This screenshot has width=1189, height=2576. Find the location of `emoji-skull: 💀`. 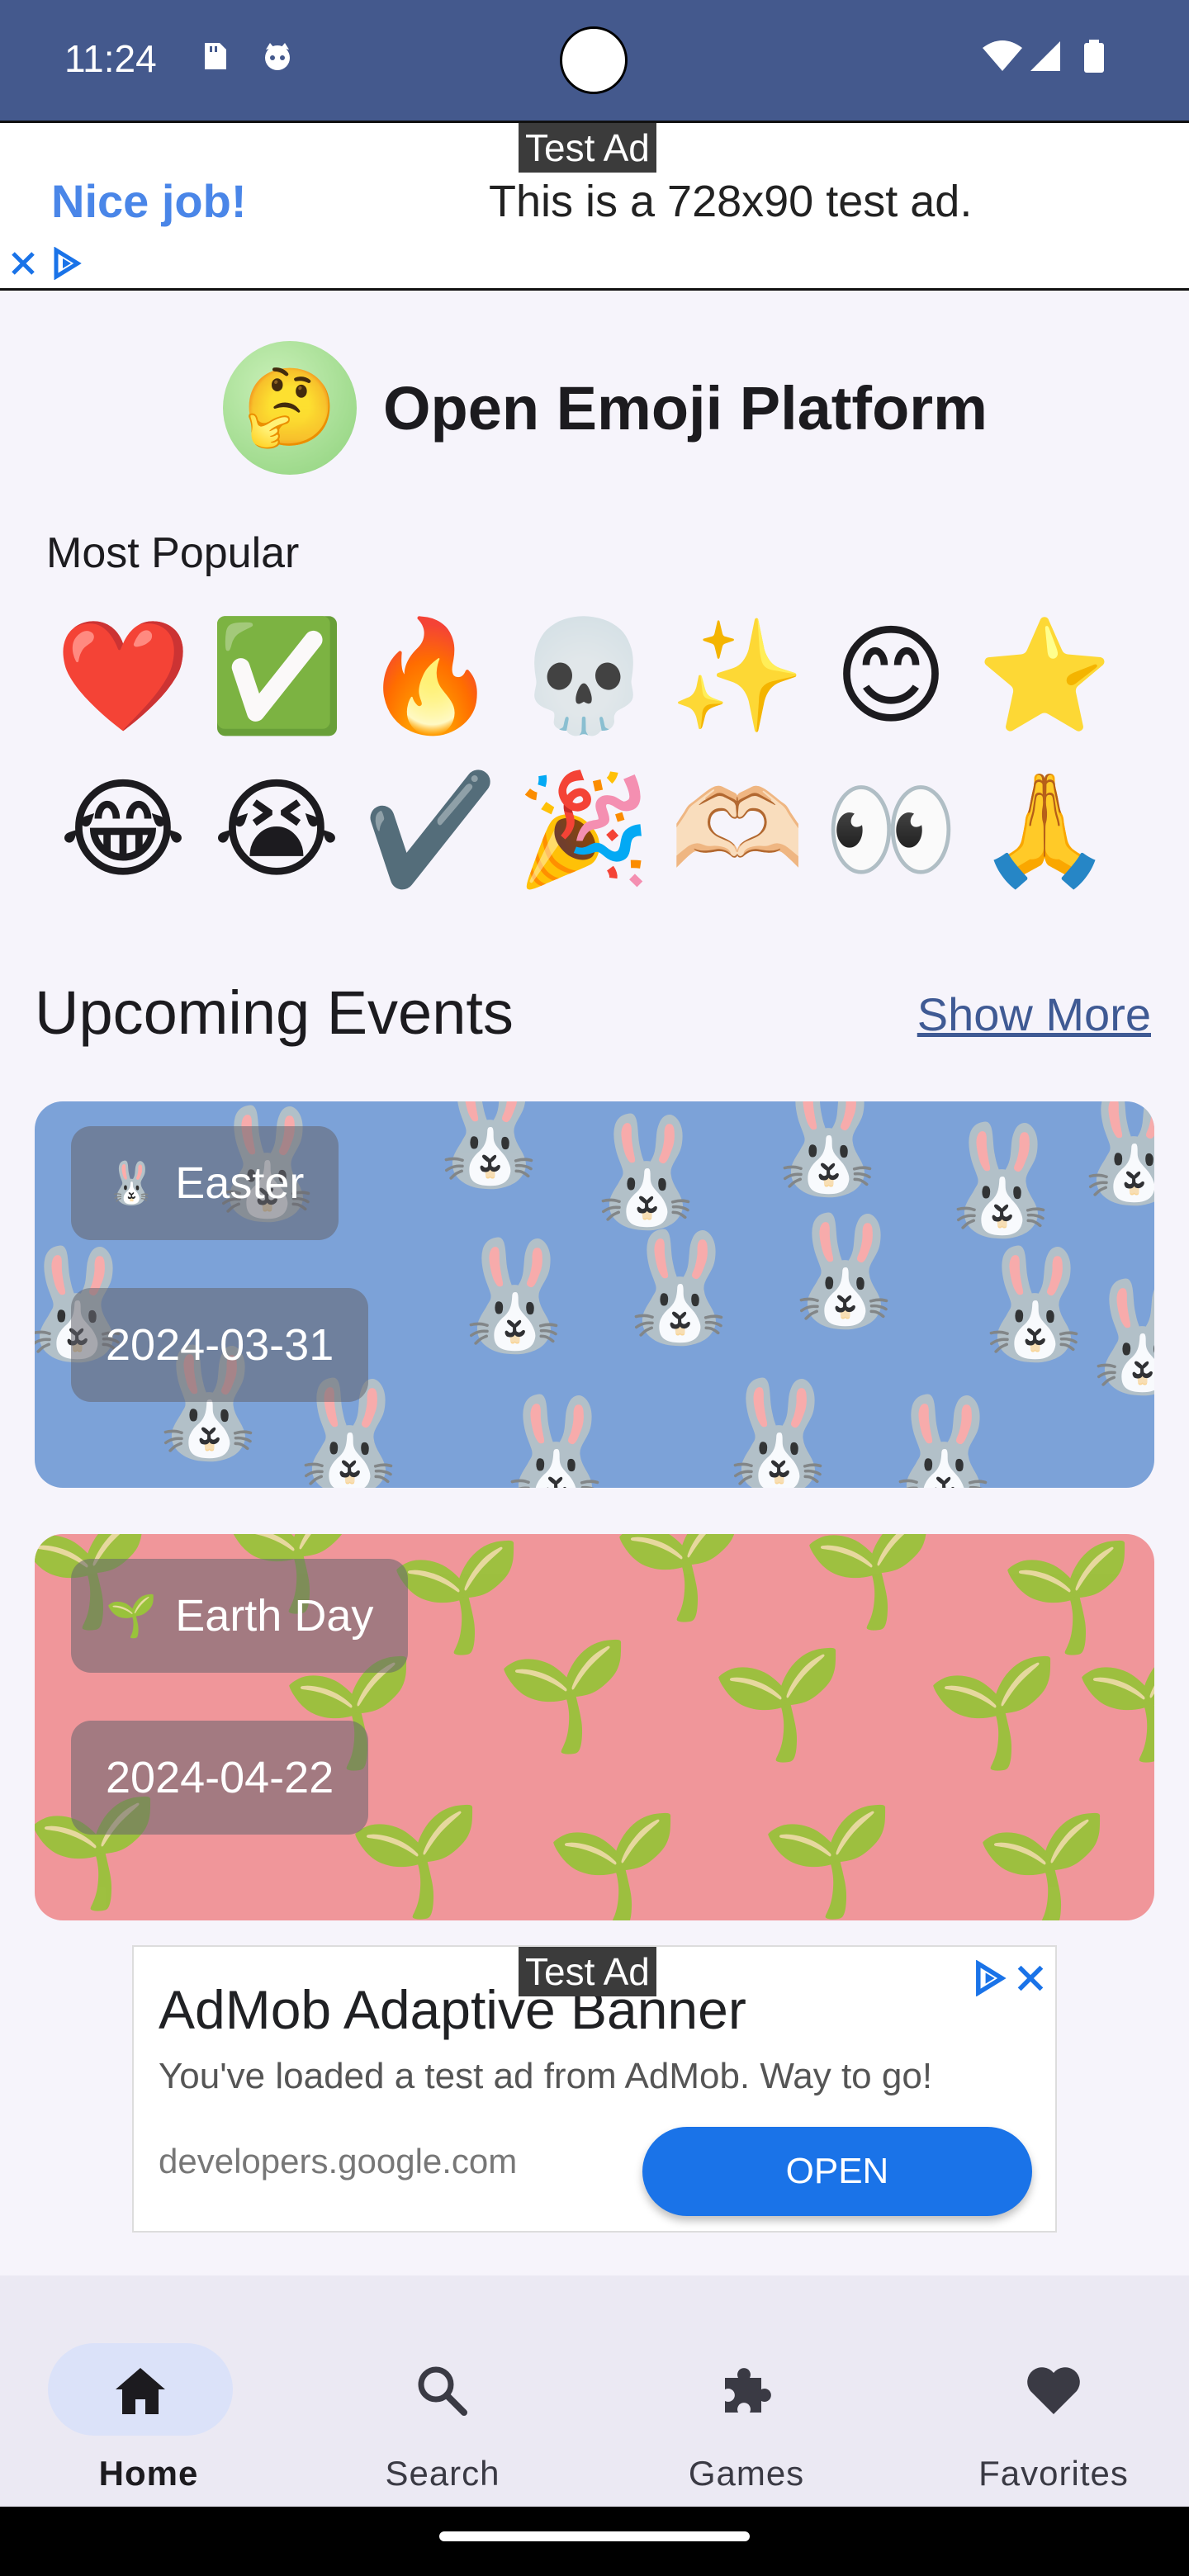

emoji-skull: 💀 is located at coordinates (584, 676).